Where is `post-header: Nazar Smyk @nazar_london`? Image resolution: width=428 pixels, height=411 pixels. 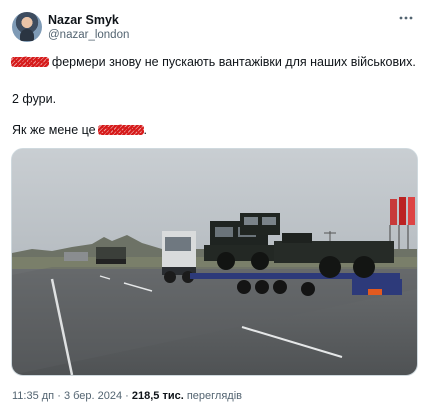 post-header: Nazar Smyk @nazar_london is located at coordinates (214, 28).